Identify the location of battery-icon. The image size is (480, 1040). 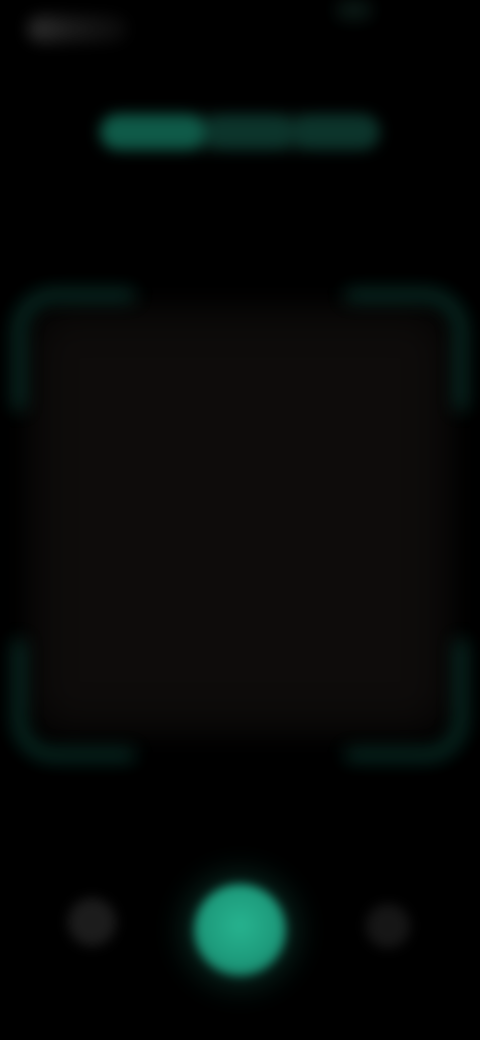
(354, 10).